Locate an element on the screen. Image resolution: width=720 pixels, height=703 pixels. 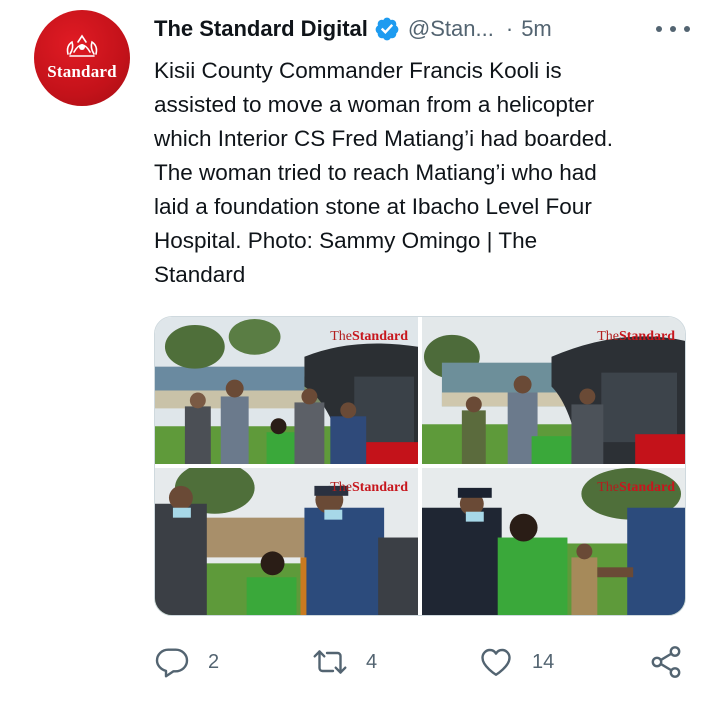
like-button: 14 is located at coordinates (516, 662).